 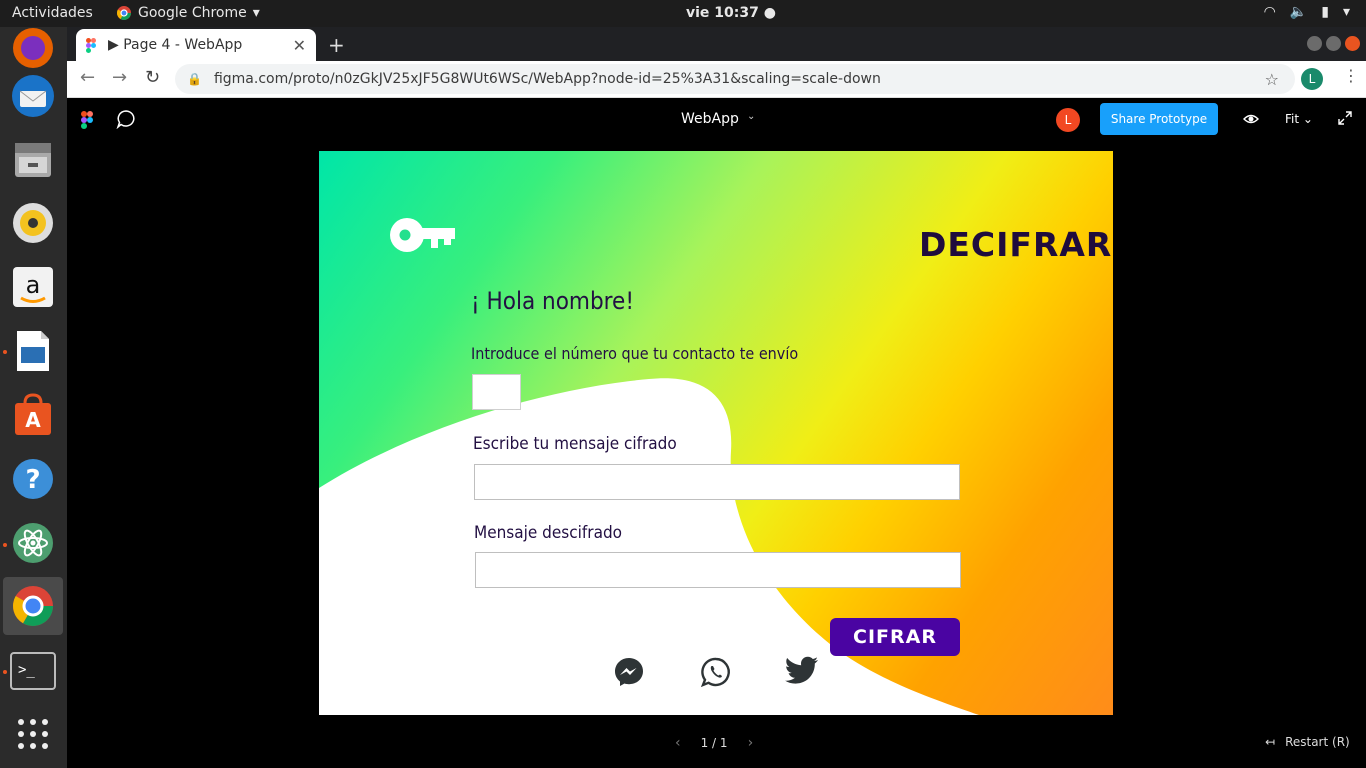 I want to click on help-launcher: ?, so click(x=33, y=479).